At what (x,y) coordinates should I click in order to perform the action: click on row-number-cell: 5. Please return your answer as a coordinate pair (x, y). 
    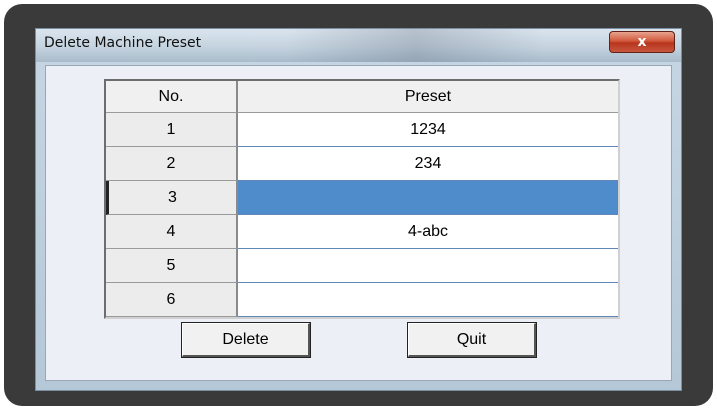
    Looking at the image, I should click on (172, 266).